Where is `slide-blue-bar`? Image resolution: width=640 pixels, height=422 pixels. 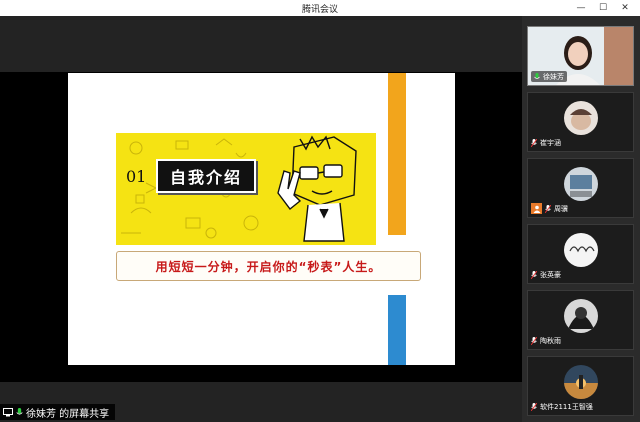 slide-blue-bar is located at coordinates (397, 330).